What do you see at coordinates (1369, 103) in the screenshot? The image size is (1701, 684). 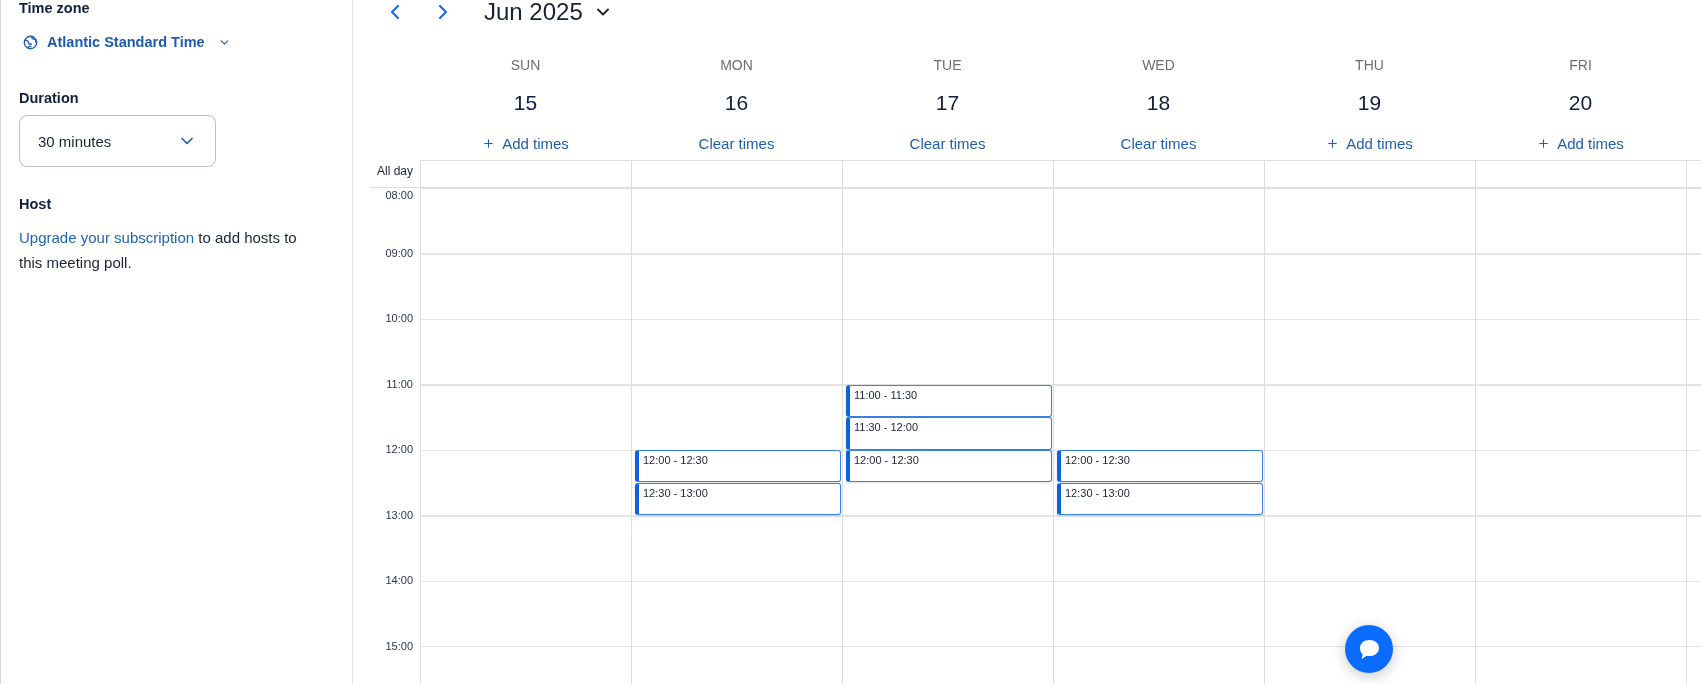 I see `date-number: 19` at bounding box center [1369, 103].